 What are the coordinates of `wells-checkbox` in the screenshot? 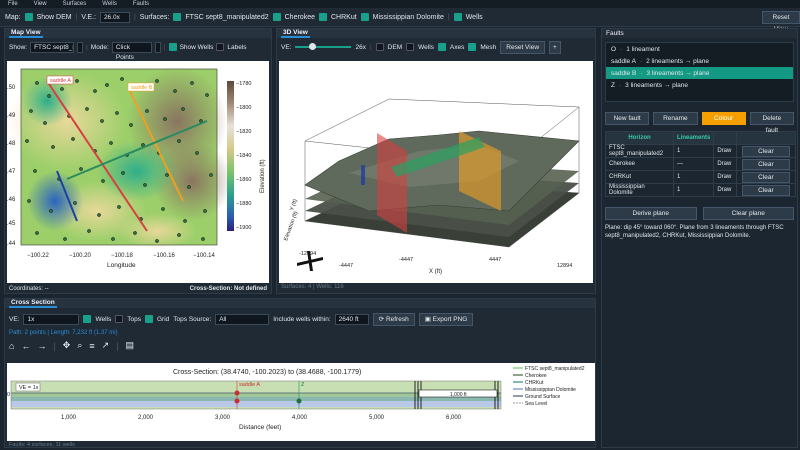 It's located at (457, 17).